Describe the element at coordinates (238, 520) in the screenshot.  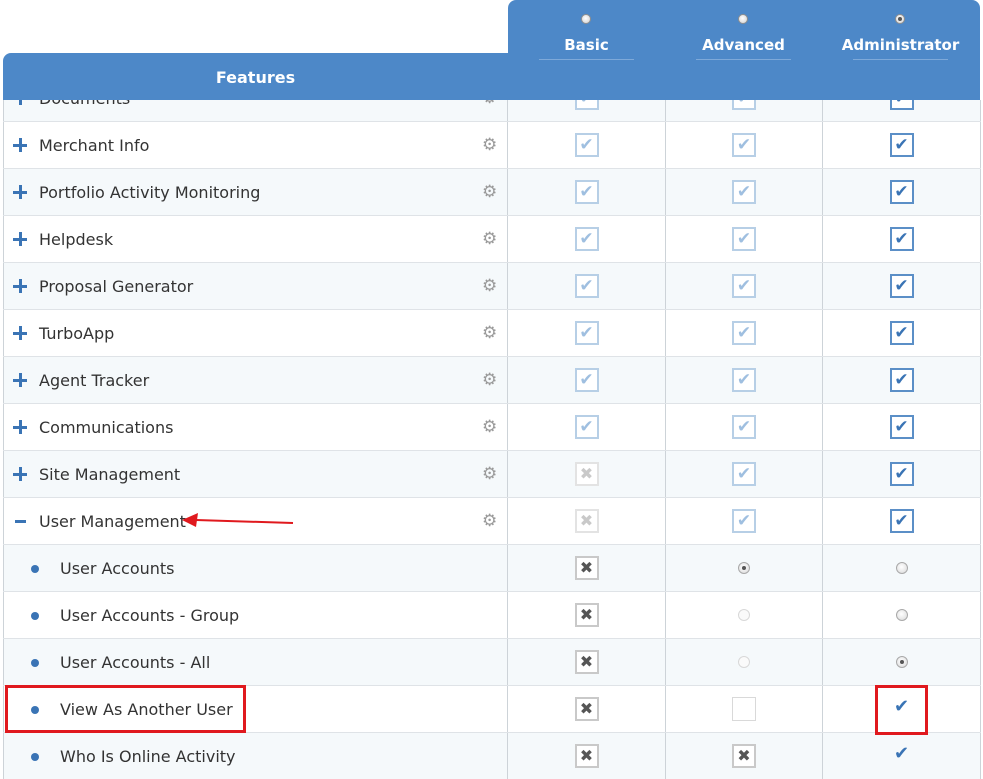
I see `annotation-arrow-icon` at that location.